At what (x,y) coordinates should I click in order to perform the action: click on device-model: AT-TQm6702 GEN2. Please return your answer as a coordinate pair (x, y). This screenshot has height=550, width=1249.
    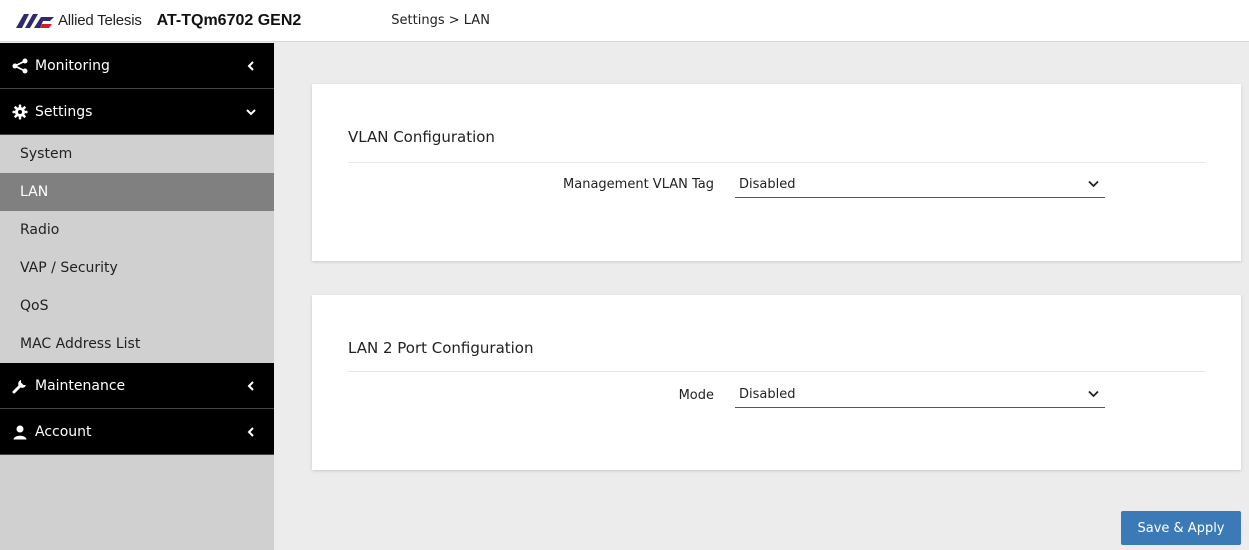
    Looking at the image, I should click on (229, 20).